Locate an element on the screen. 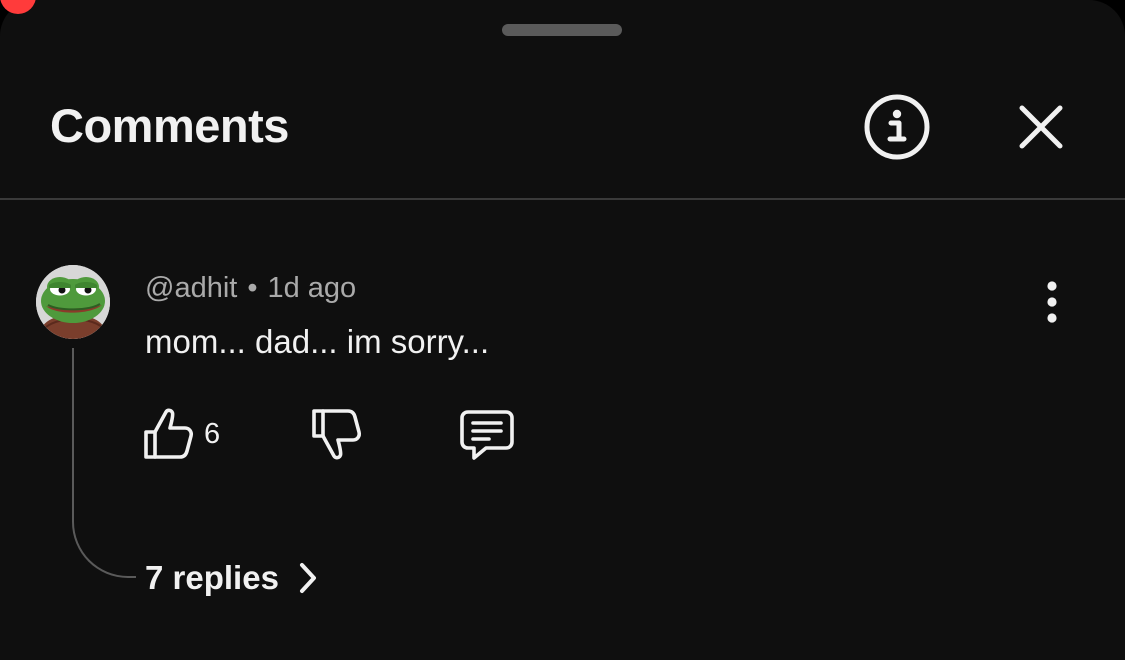 This screenshot has height=660, width=1125. view-replies-button: 7 replies is located at coordinates (232, 578).